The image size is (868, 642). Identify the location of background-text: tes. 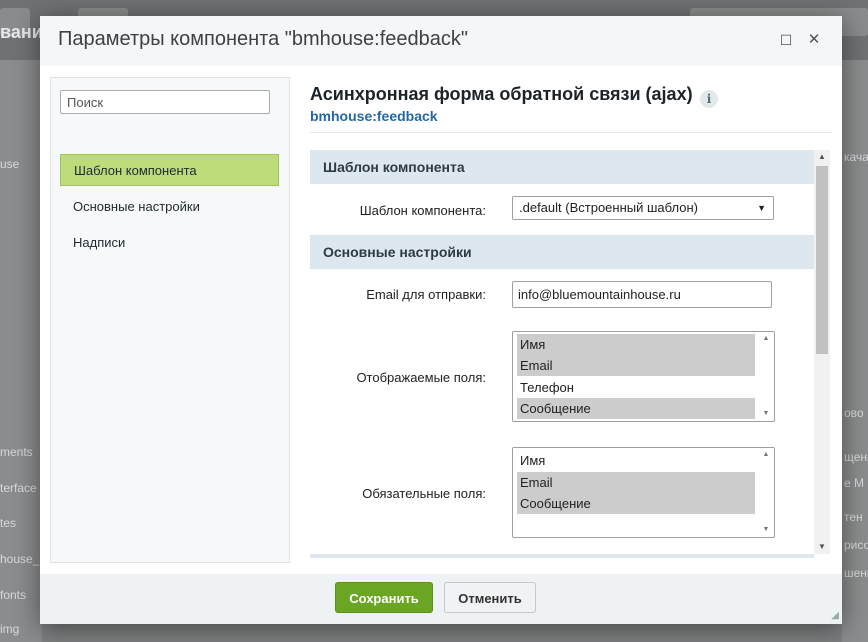
(8, 523).